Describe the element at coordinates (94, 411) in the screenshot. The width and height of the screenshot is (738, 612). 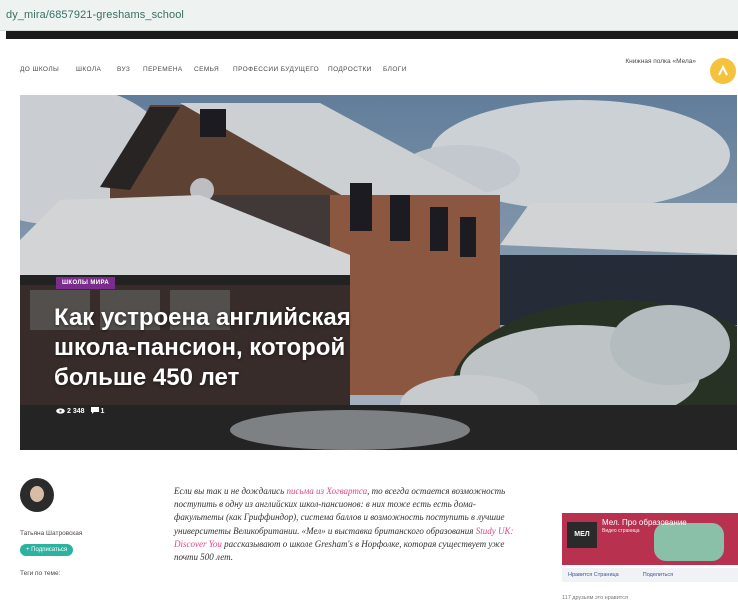
I see `comment-icon` at that location.